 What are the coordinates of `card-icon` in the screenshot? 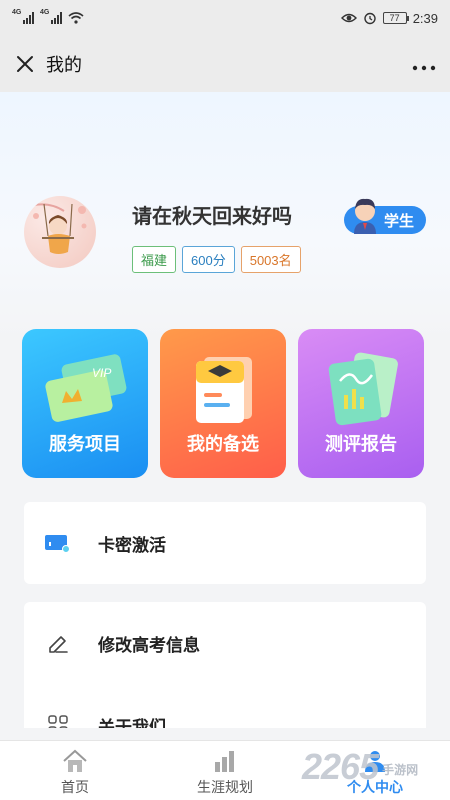 It's located at (58, 543).